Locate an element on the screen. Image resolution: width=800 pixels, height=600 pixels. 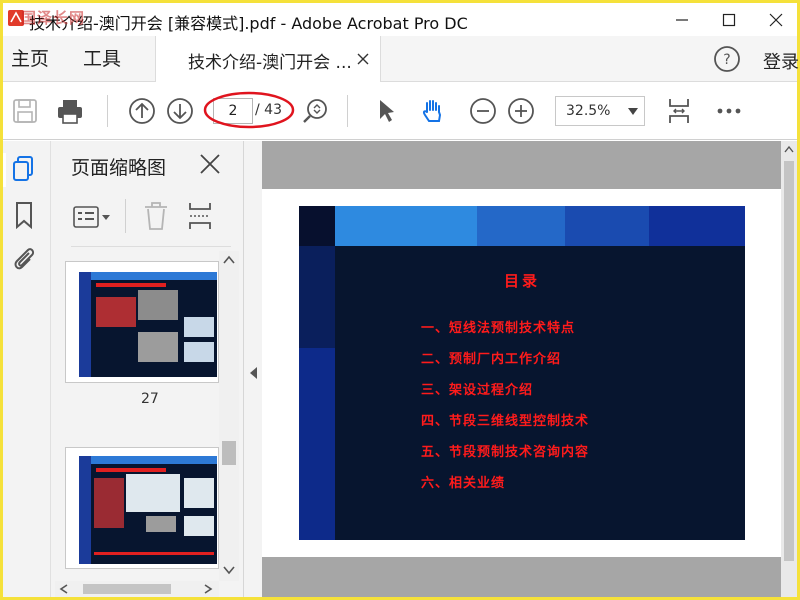
toolbar: 2 / 43 32.5% is located at coordinates (400, 111).